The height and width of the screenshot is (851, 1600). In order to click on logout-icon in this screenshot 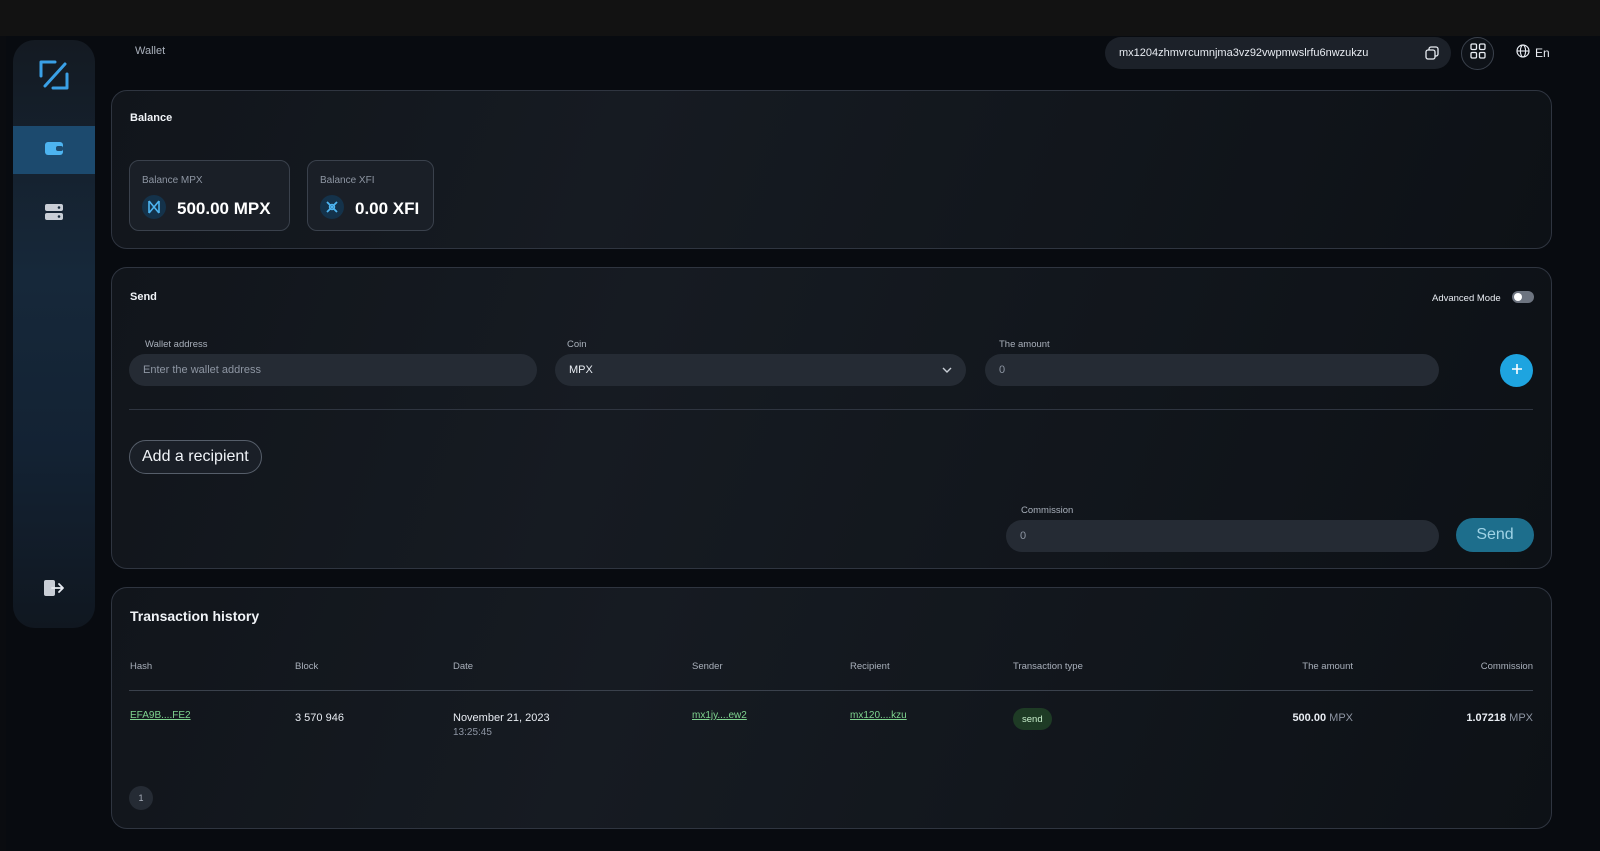, I will do `click(54, 590)`.